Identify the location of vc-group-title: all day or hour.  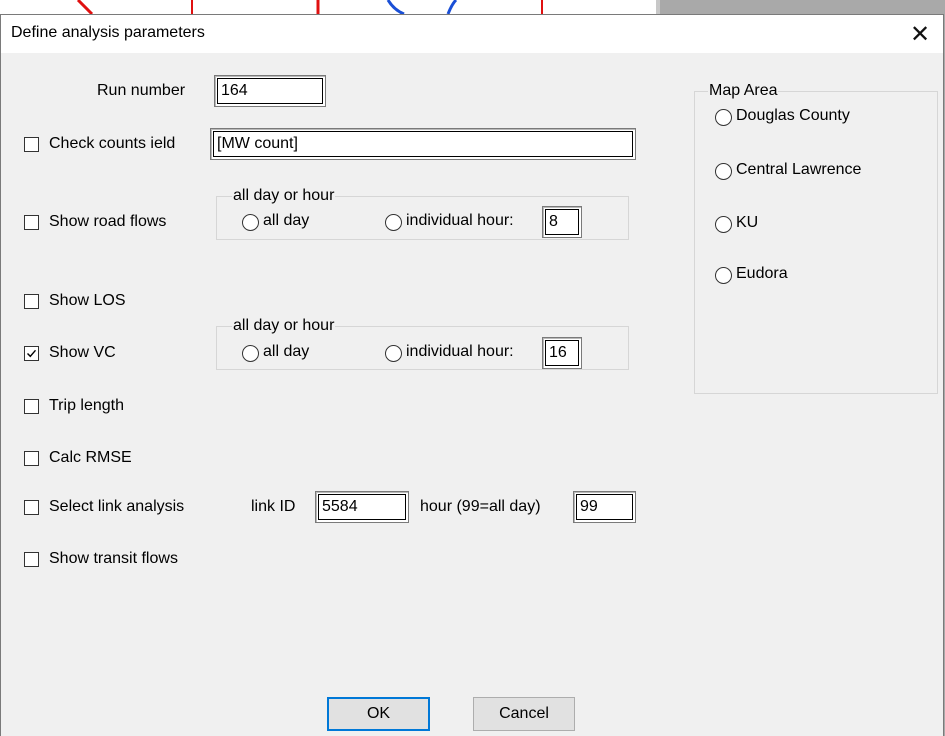
(284, 326).